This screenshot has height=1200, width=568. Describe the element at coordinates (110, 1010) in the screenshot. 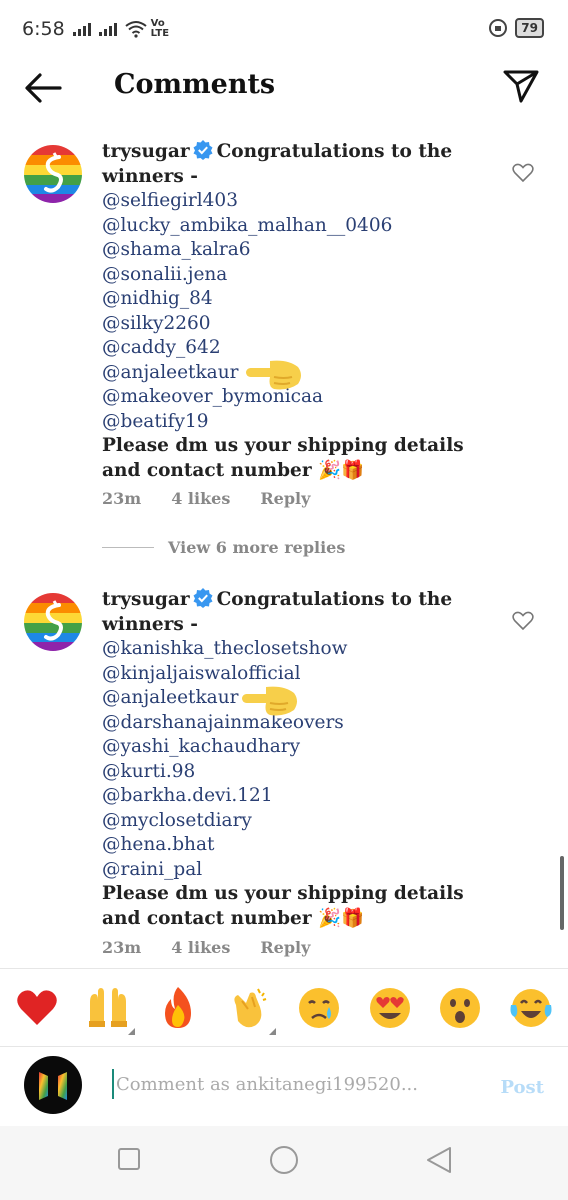

I see `raising-hands-emoji-button` at that location.